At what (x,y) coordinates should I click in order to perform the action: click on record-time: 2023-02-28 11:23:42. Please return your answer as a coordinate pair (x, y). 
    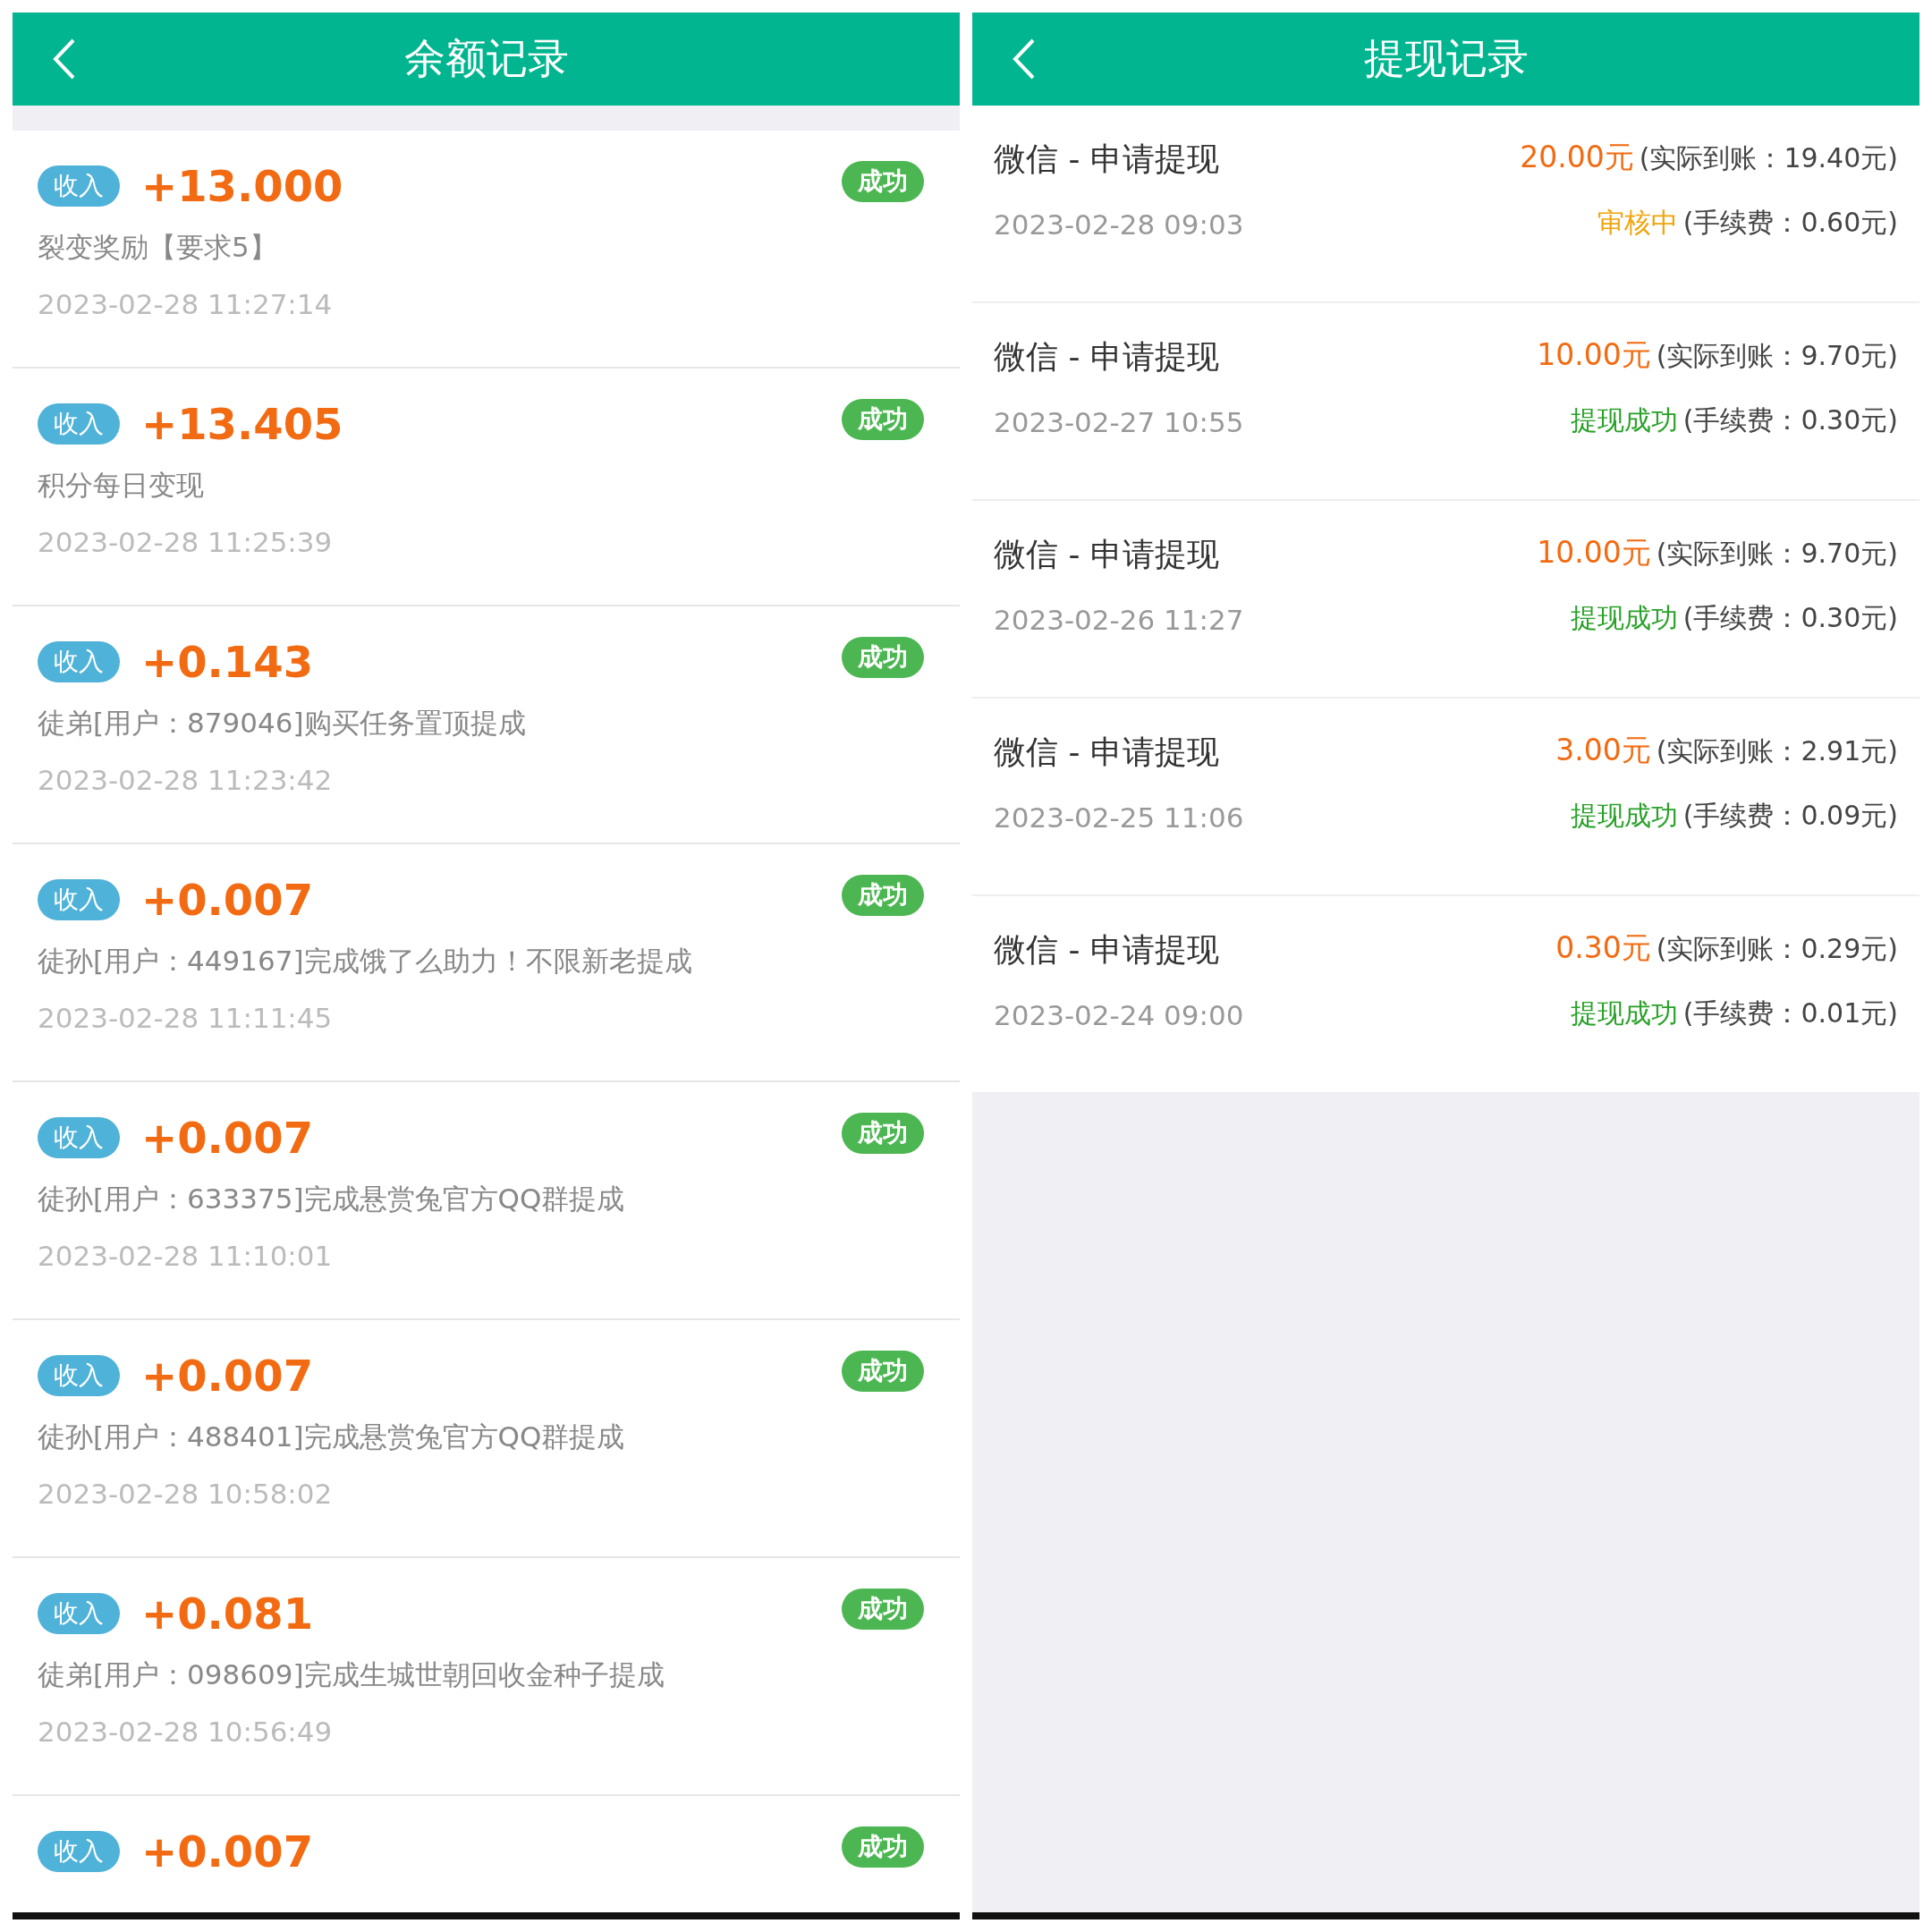
    Looking at the image, I should click on (186, 780).